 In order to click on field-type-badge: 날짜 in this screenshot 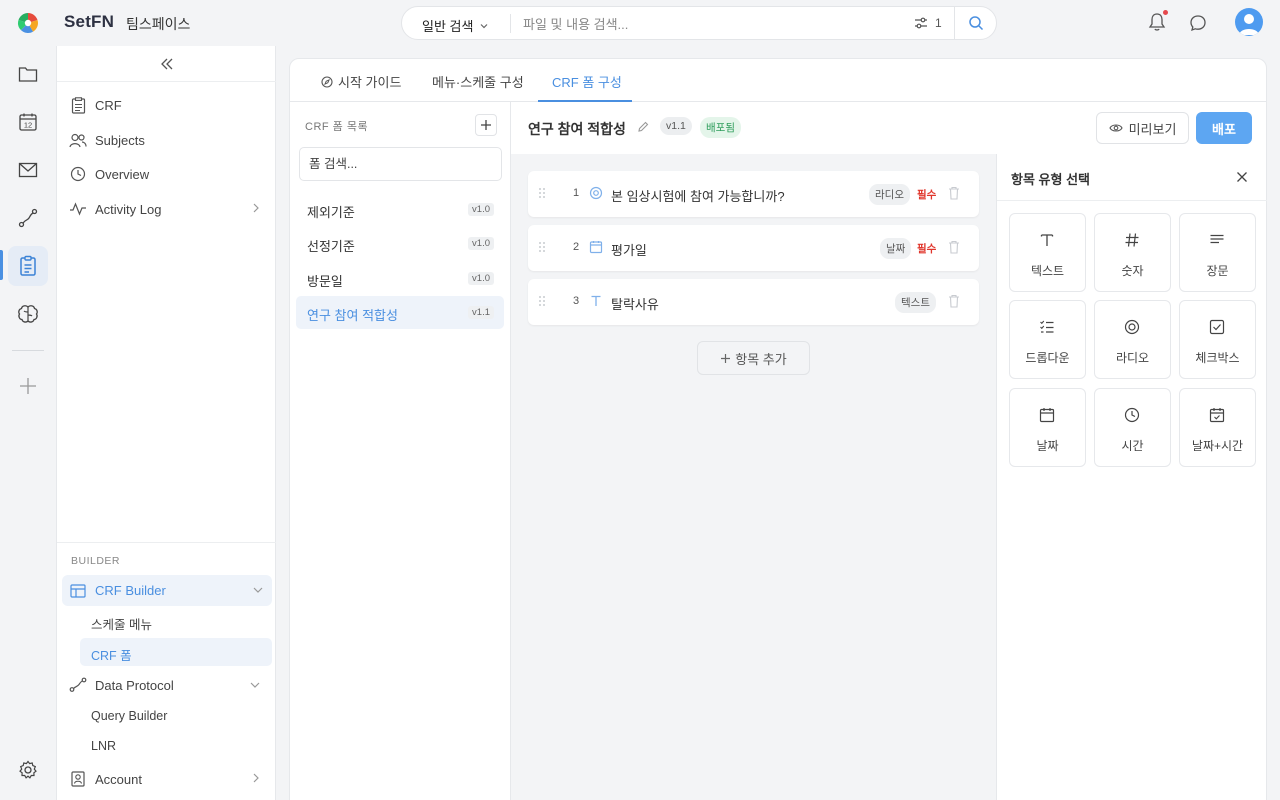, I will do `click(896, 248)`.